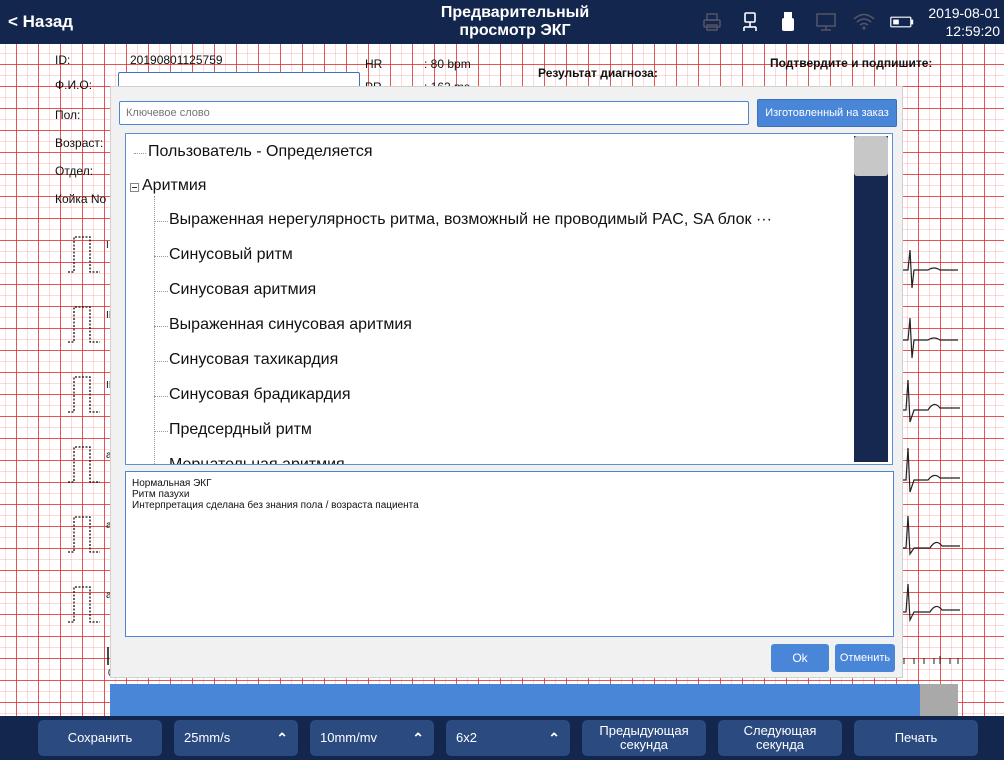  I want to click on ok-button: Ok, so click(800, 658).